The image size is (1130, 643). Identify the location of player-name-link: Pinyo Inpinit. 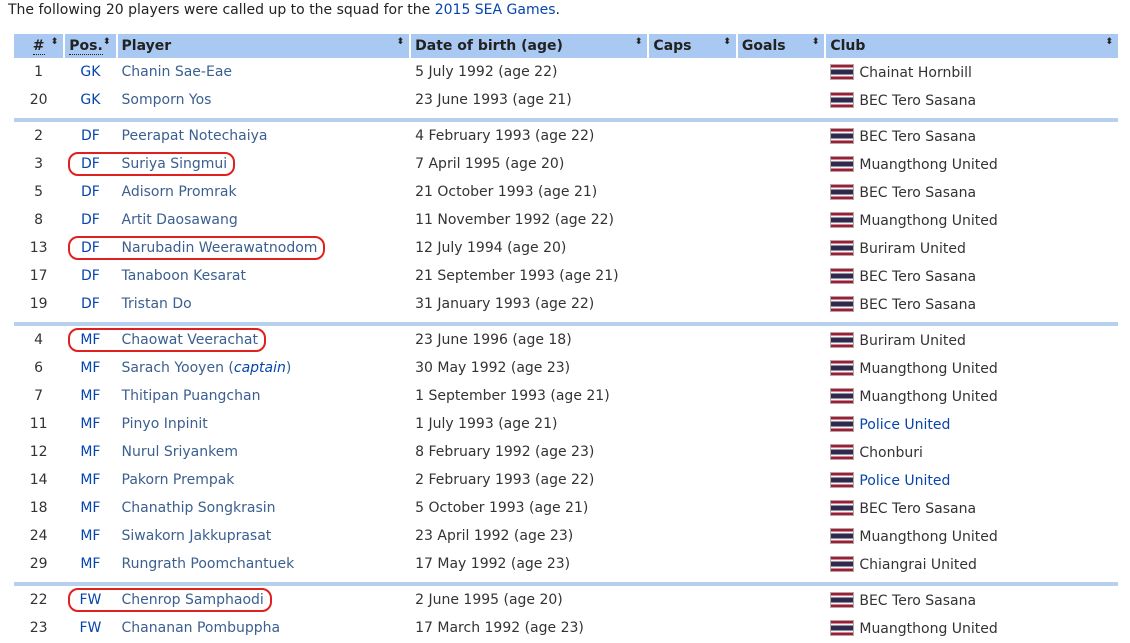
(165, 424).